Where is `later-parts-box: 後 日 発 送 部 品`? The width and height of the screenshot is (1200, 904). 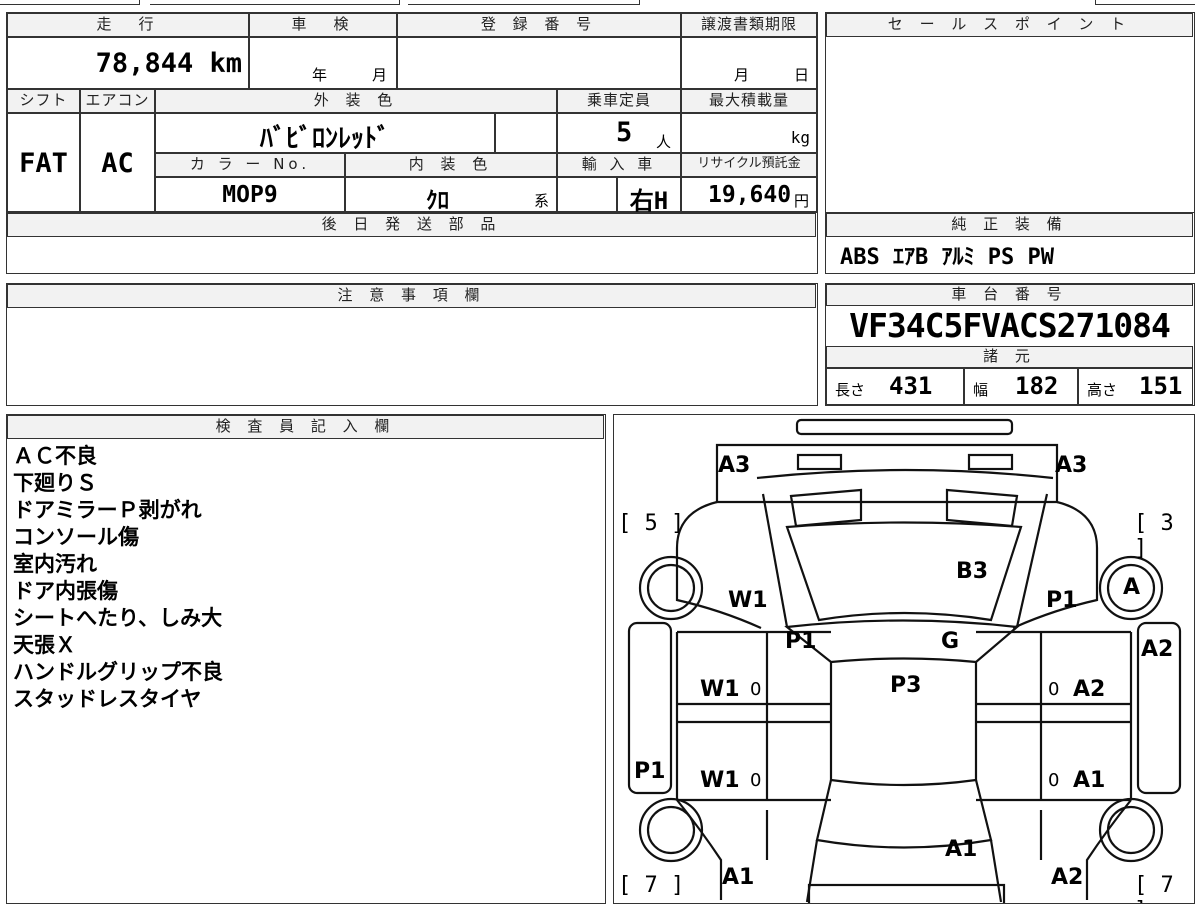 later-parts-box: 後 日 発 送 部 品 is located at coordinates (412, 243).